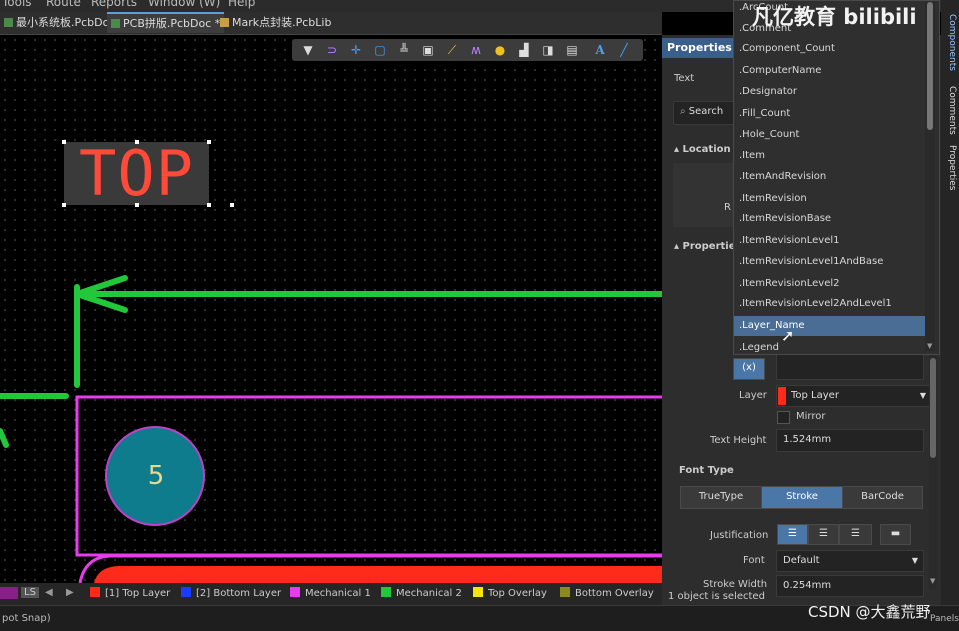 Image resolution: width=959 pixels, height=631 pixels. Describe the element at coordinates (707, 246) in the screenshot. I see `section-properties: ▴ Properties` at that location.